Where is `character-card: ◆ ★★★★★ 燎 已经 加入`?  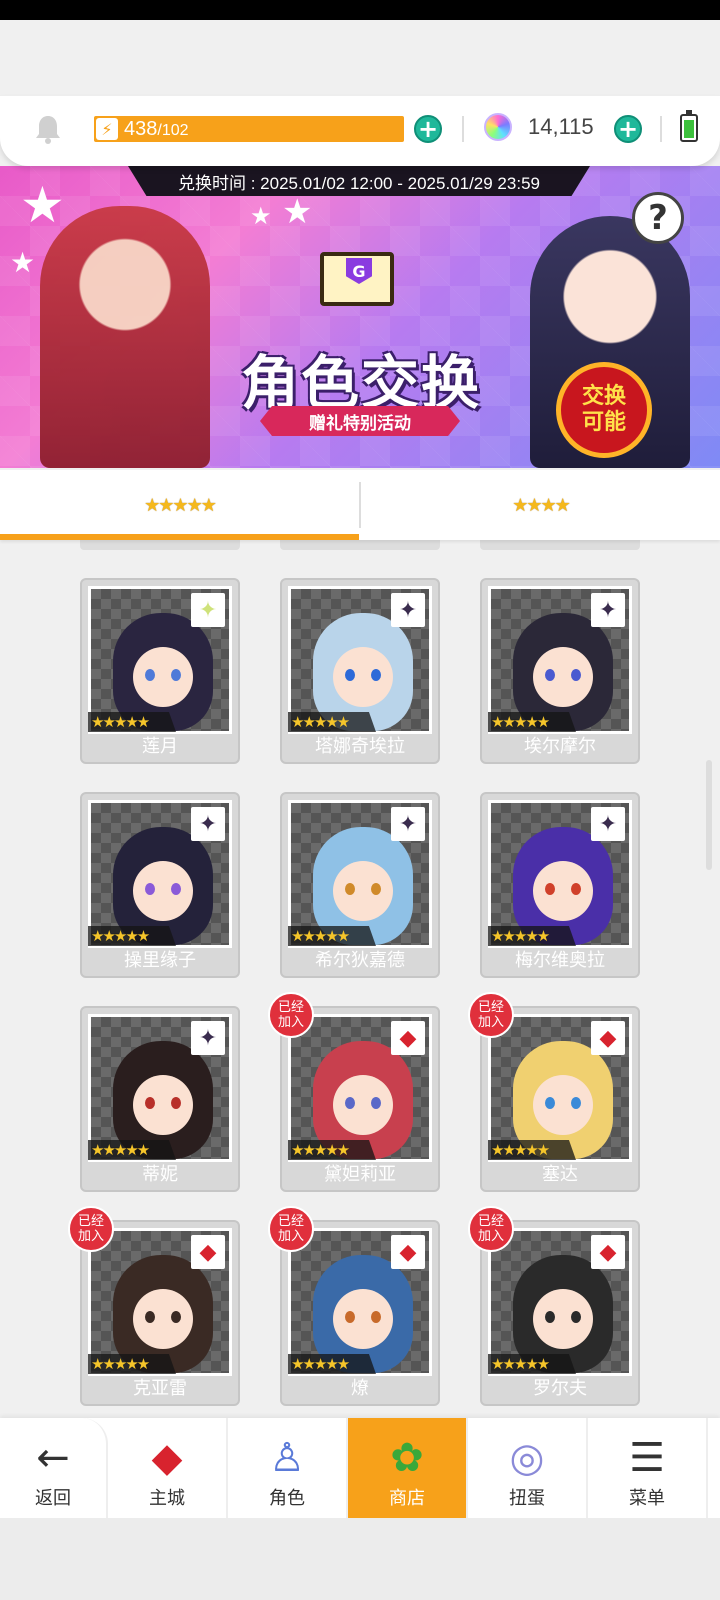 character-card: ◆ ★★★★★ 燎 已经 加入 is located at coordinates (354, 1306).